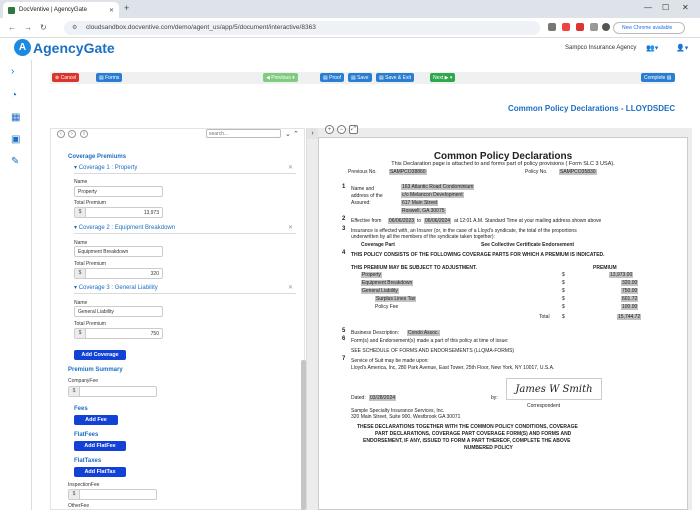  Describe the element at coordinates (655, 77) in the screenshot. I see `complete-label: Complete` at that location.